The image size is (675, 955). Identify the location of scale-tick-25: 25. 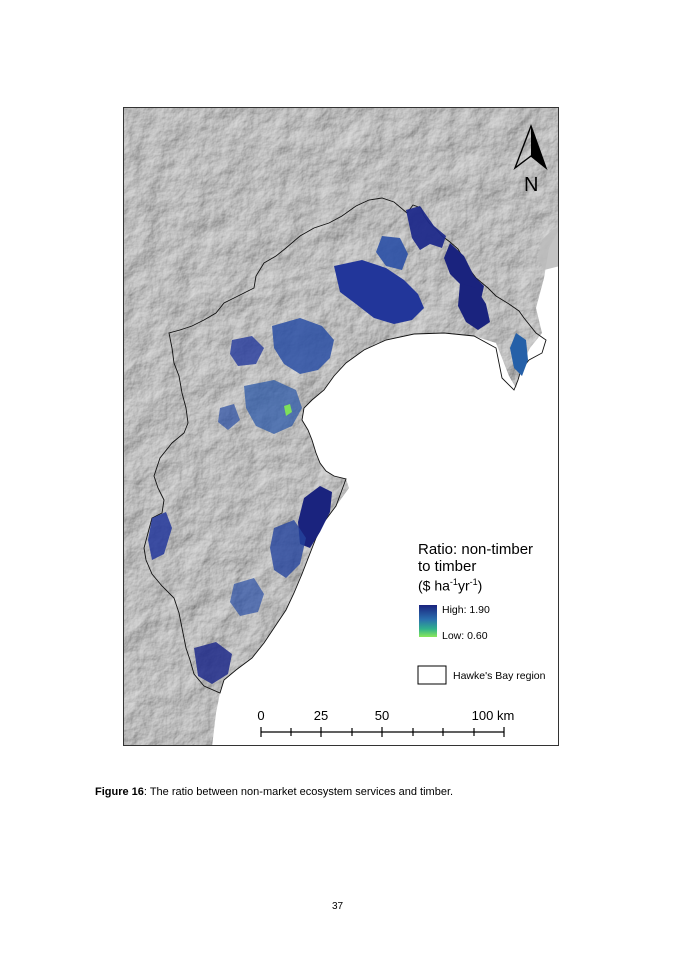
(321, 715).